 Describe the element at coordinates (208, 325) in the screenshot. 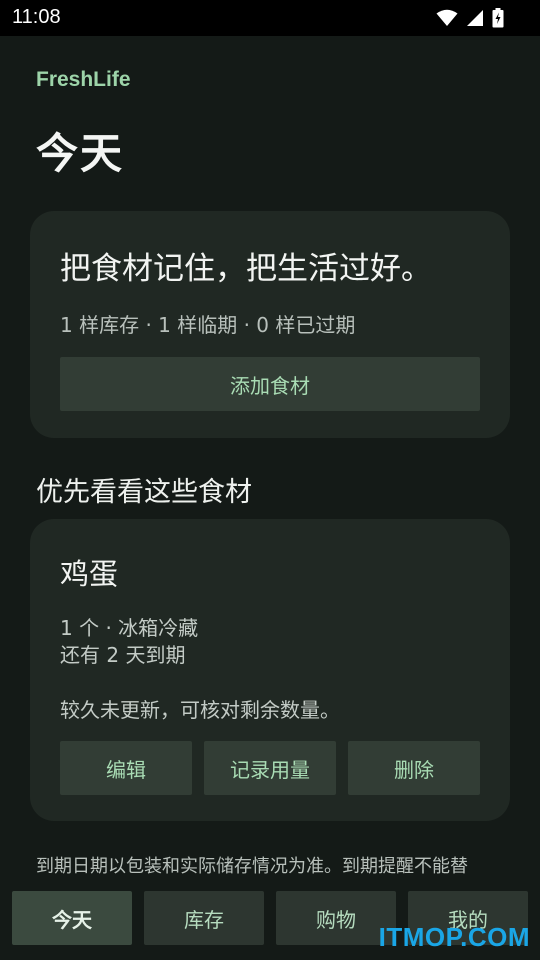

I see `inventory-stats: 1 样库存 · 1 样临期 · 0 样已过期` at that location.